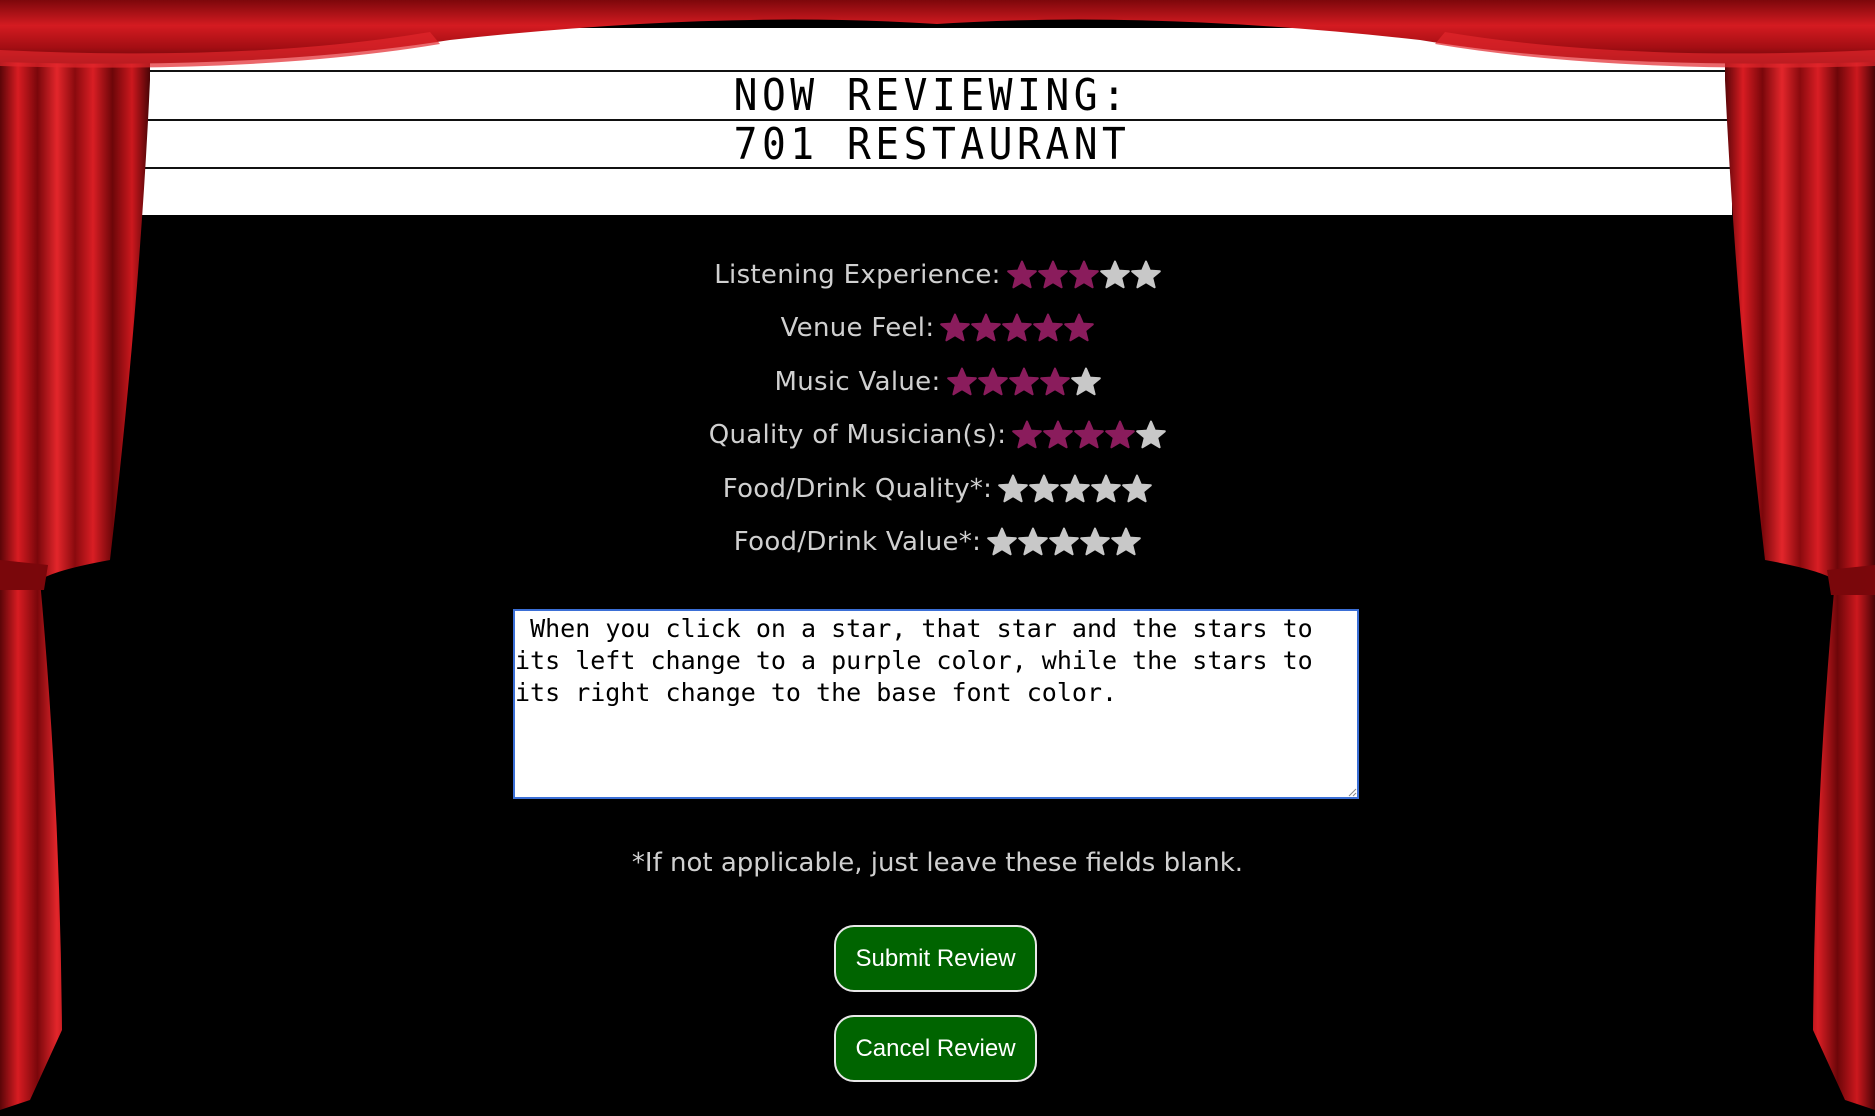 The height and width of the screenshot is (1116, 1875). I want to click on curtain-right, so click(1800, 555).